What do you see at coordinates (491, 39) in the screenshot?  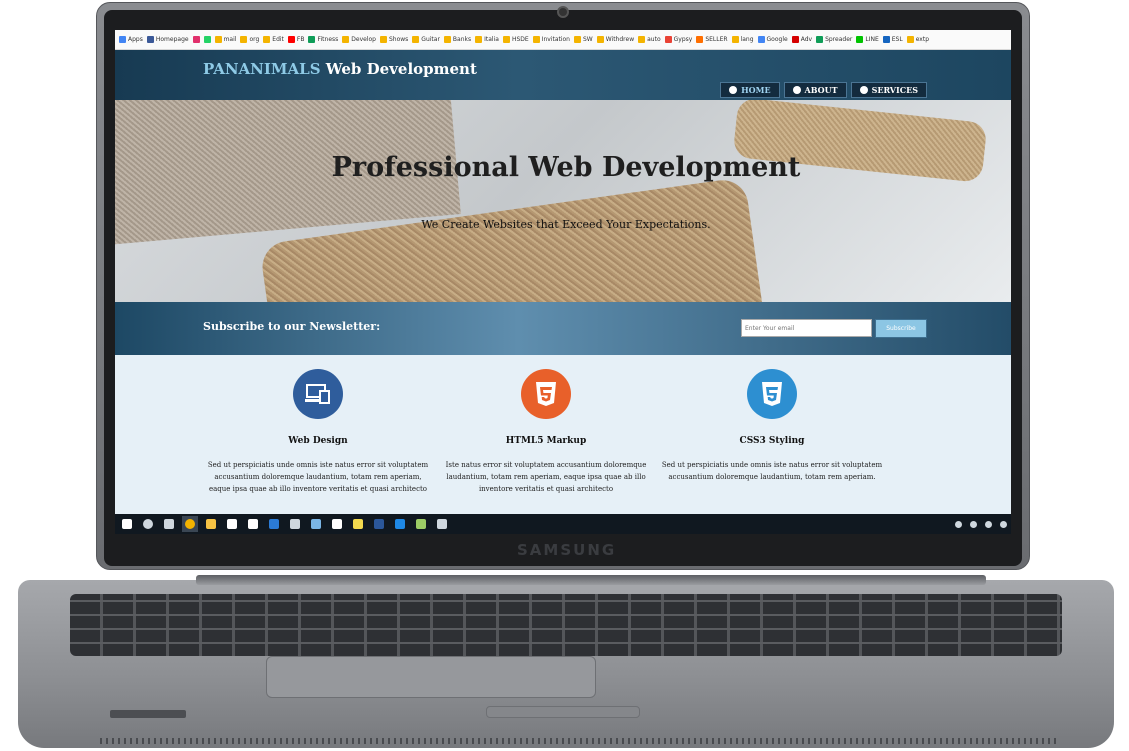 I see `bookmark-label: Italia` at bounding box center [491, 39].